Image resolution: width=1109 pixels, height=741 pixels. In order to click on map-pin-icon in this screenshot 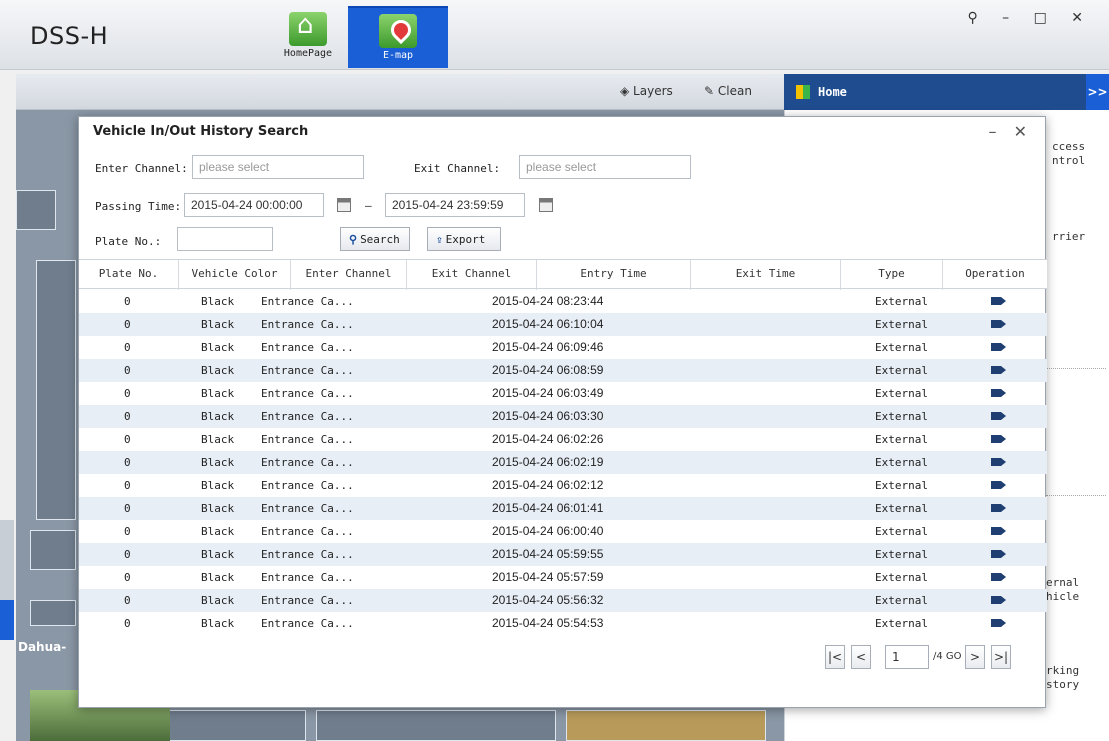, I will do `click(398, 31)`.